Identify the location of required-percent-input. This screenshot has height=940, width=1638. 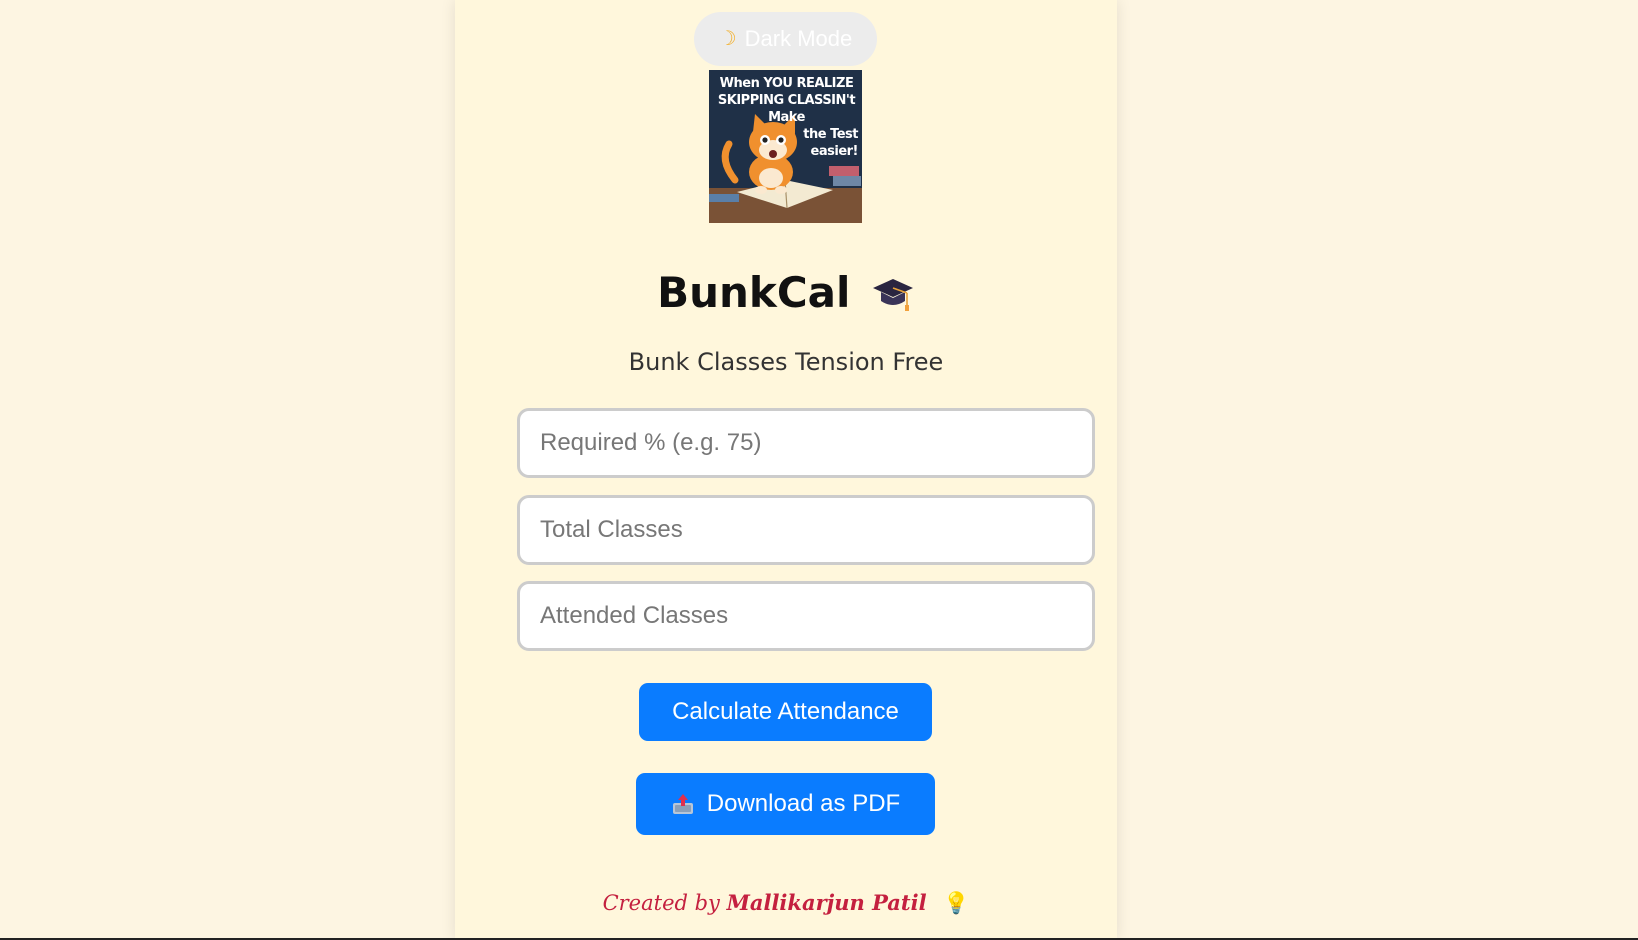
(806, 443).